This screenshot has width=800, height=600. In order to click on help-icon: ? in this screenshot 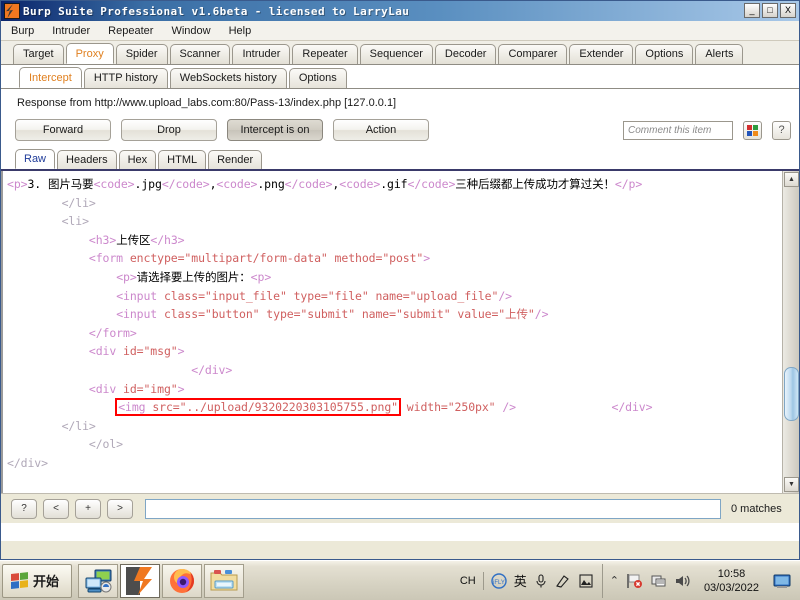, I will do `click(781, 130)`.